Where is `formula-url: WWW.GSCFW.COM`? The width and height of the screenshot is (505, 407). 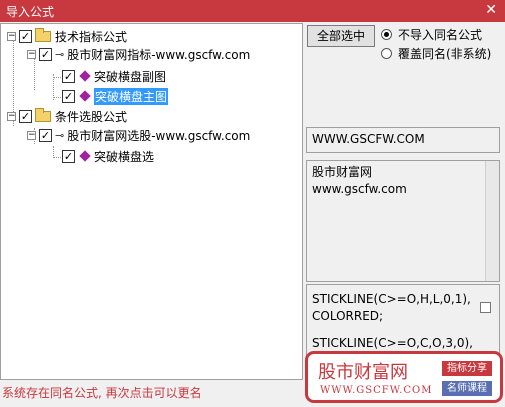
formula-url: WWW.GSCFW.COM is located at coordinates (368, 139).